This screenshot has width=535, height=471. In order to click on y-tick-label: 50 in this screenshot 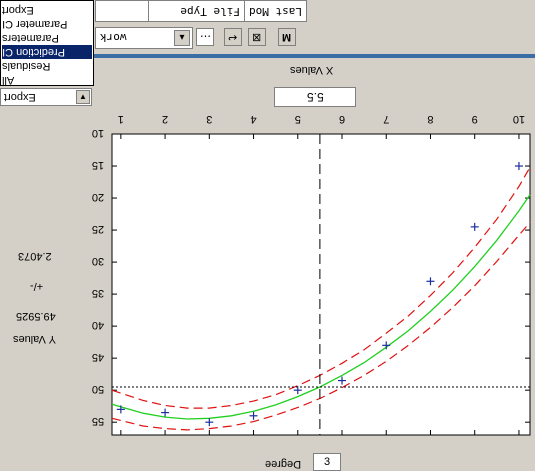, I will do `click(98, 389)`.